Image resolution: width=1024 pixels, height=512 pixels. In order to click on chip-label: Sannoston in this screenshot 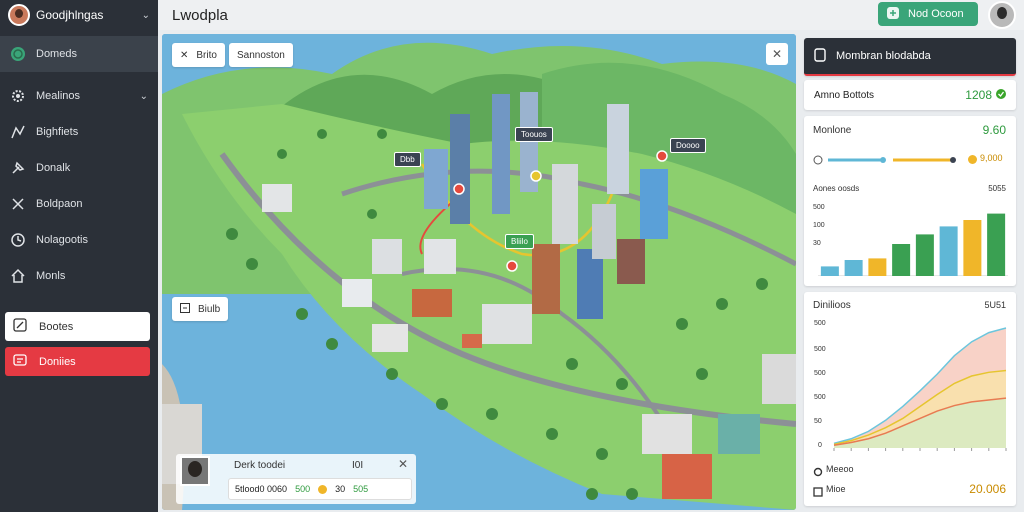, I will do `click(261, 55)`.